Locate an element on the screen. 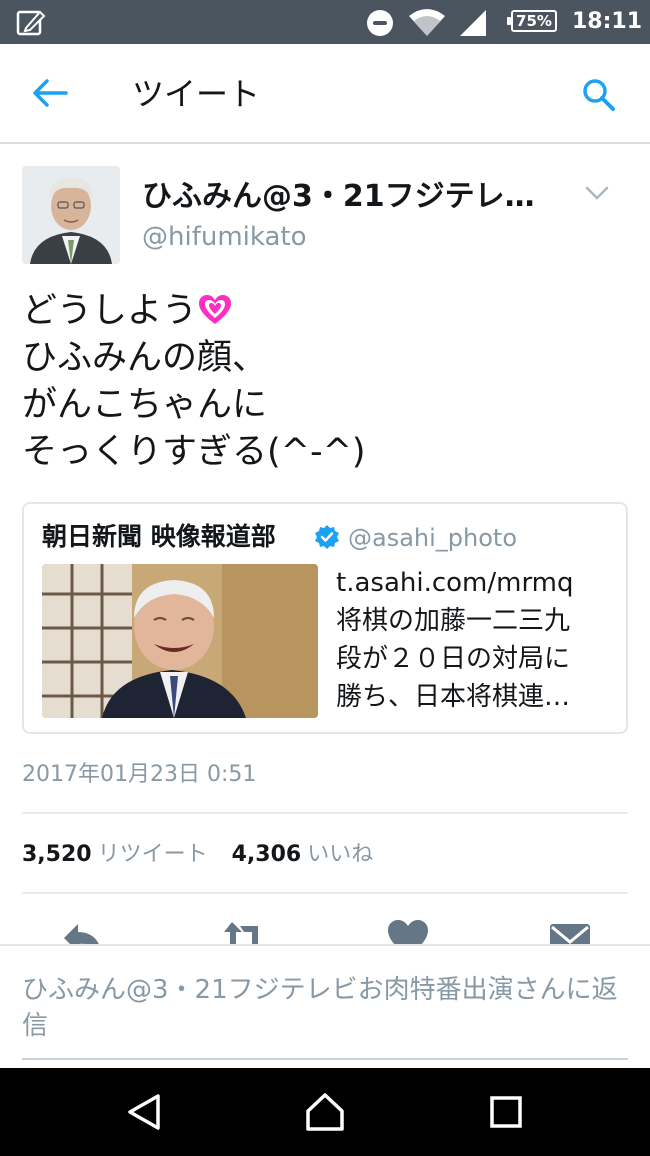  tweet-actions is located at coordinates (325, 922).